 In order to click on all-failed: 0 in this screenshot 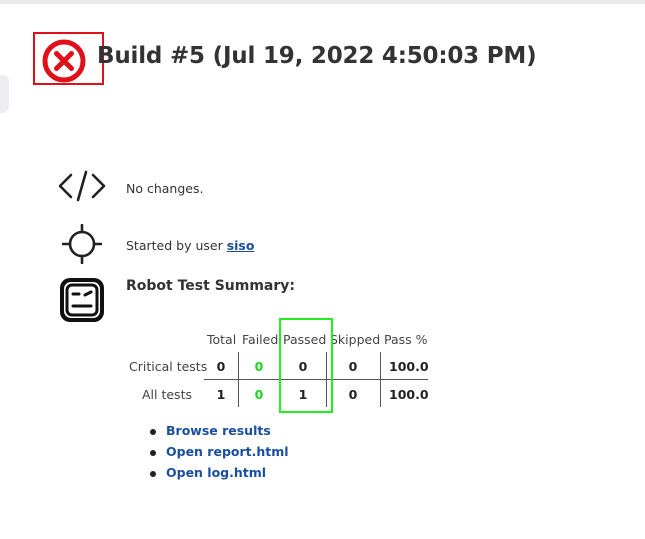, I will do `click(259, 394)`.